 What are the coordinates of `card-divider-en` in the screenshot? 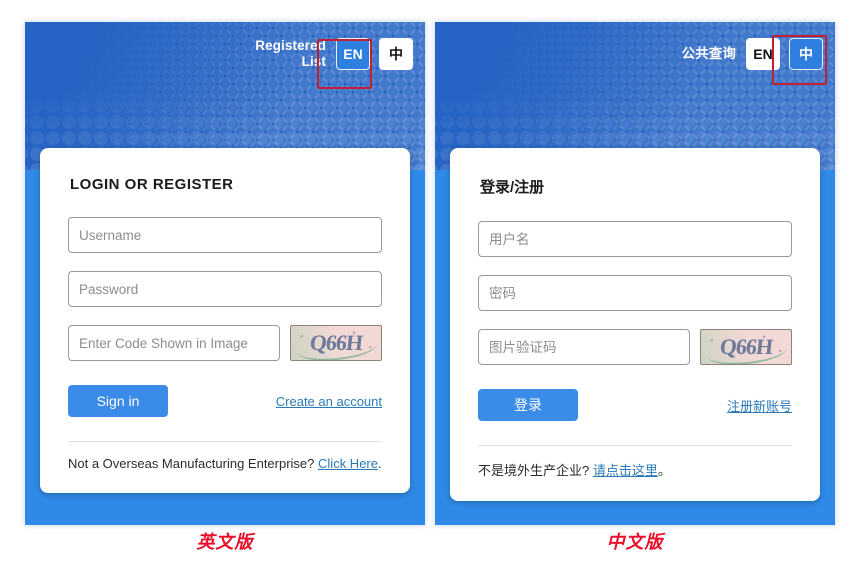 It's located at (225, 441).